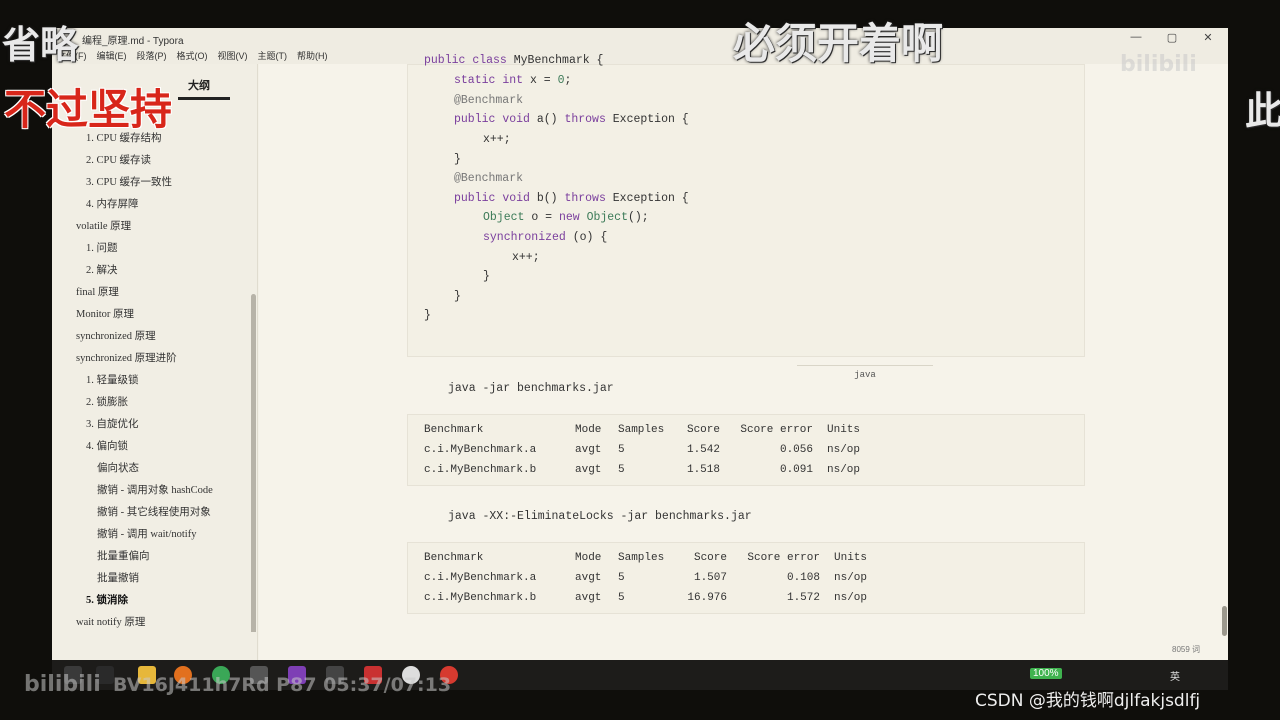  Describe the element at coordinates (152, 469) in the screenshot. I see `outline-item: 偏向状态` at that location.